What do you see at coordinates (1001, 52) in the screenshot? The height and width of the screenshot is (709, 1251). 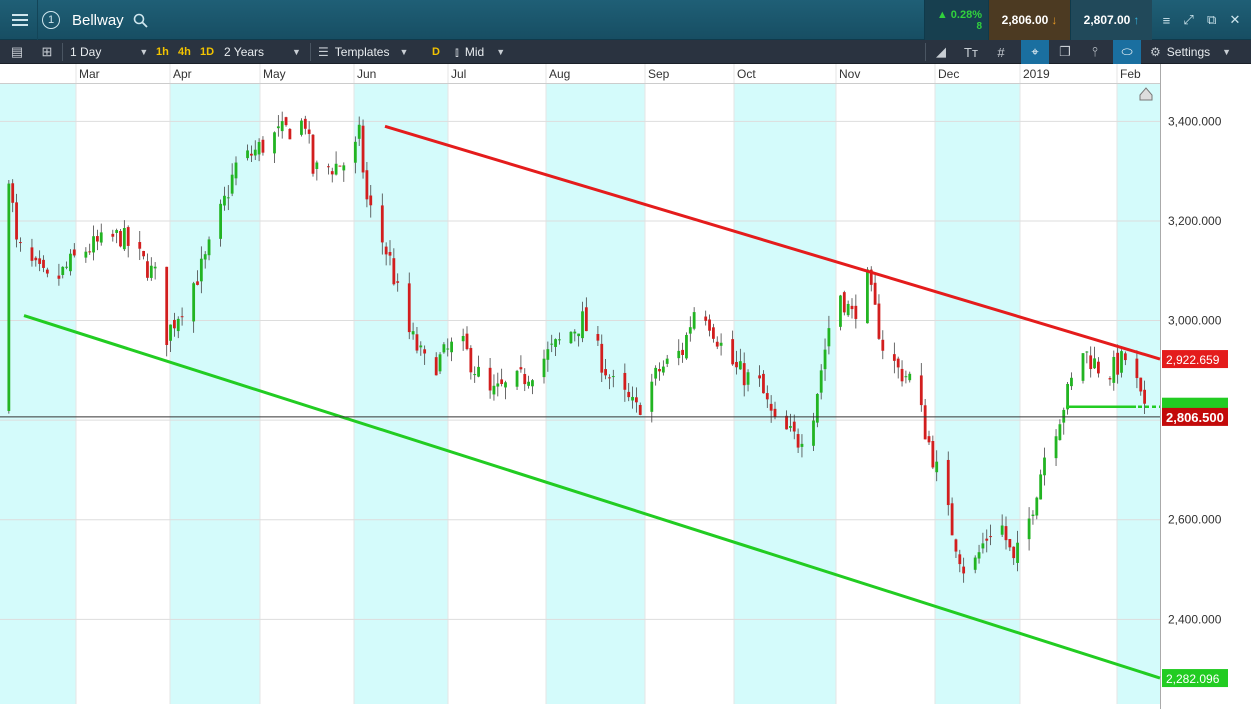 I see `grid-icon: #` at bounding box center [1001, 52].